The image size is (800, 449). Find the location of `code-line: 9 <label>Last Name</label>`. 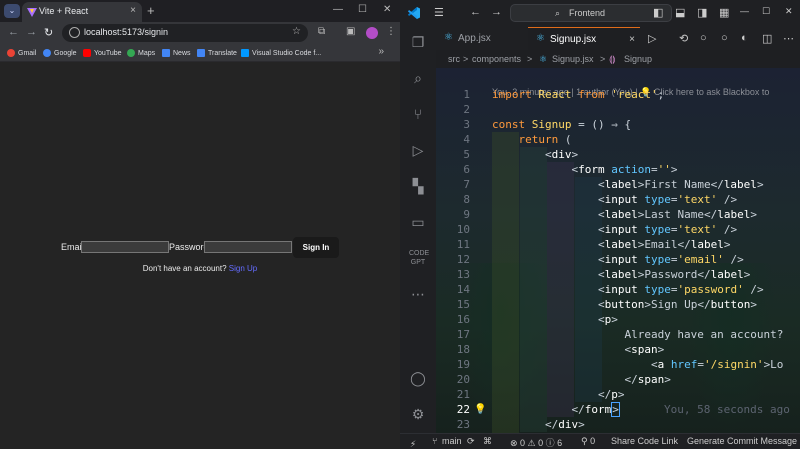

code-line: 9 <label>Last Name</label> is located at coordinates (618, 214).